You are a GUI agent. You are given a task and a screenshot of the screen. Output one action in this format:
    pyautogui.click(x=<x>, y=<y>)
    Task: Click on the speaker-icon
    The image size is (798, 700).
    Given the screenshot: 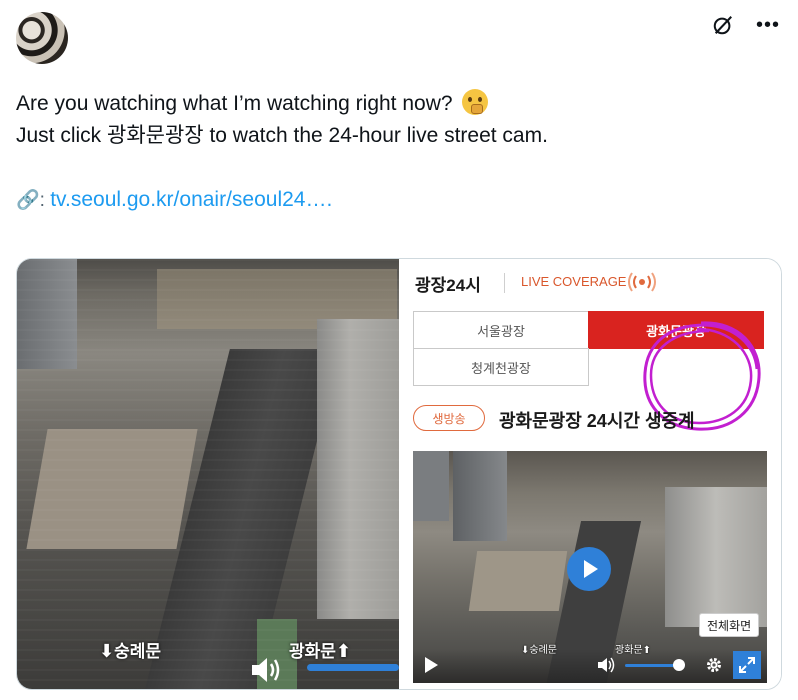 What is the action you would take?
    pyautogui.click(x=266, y=670)
    